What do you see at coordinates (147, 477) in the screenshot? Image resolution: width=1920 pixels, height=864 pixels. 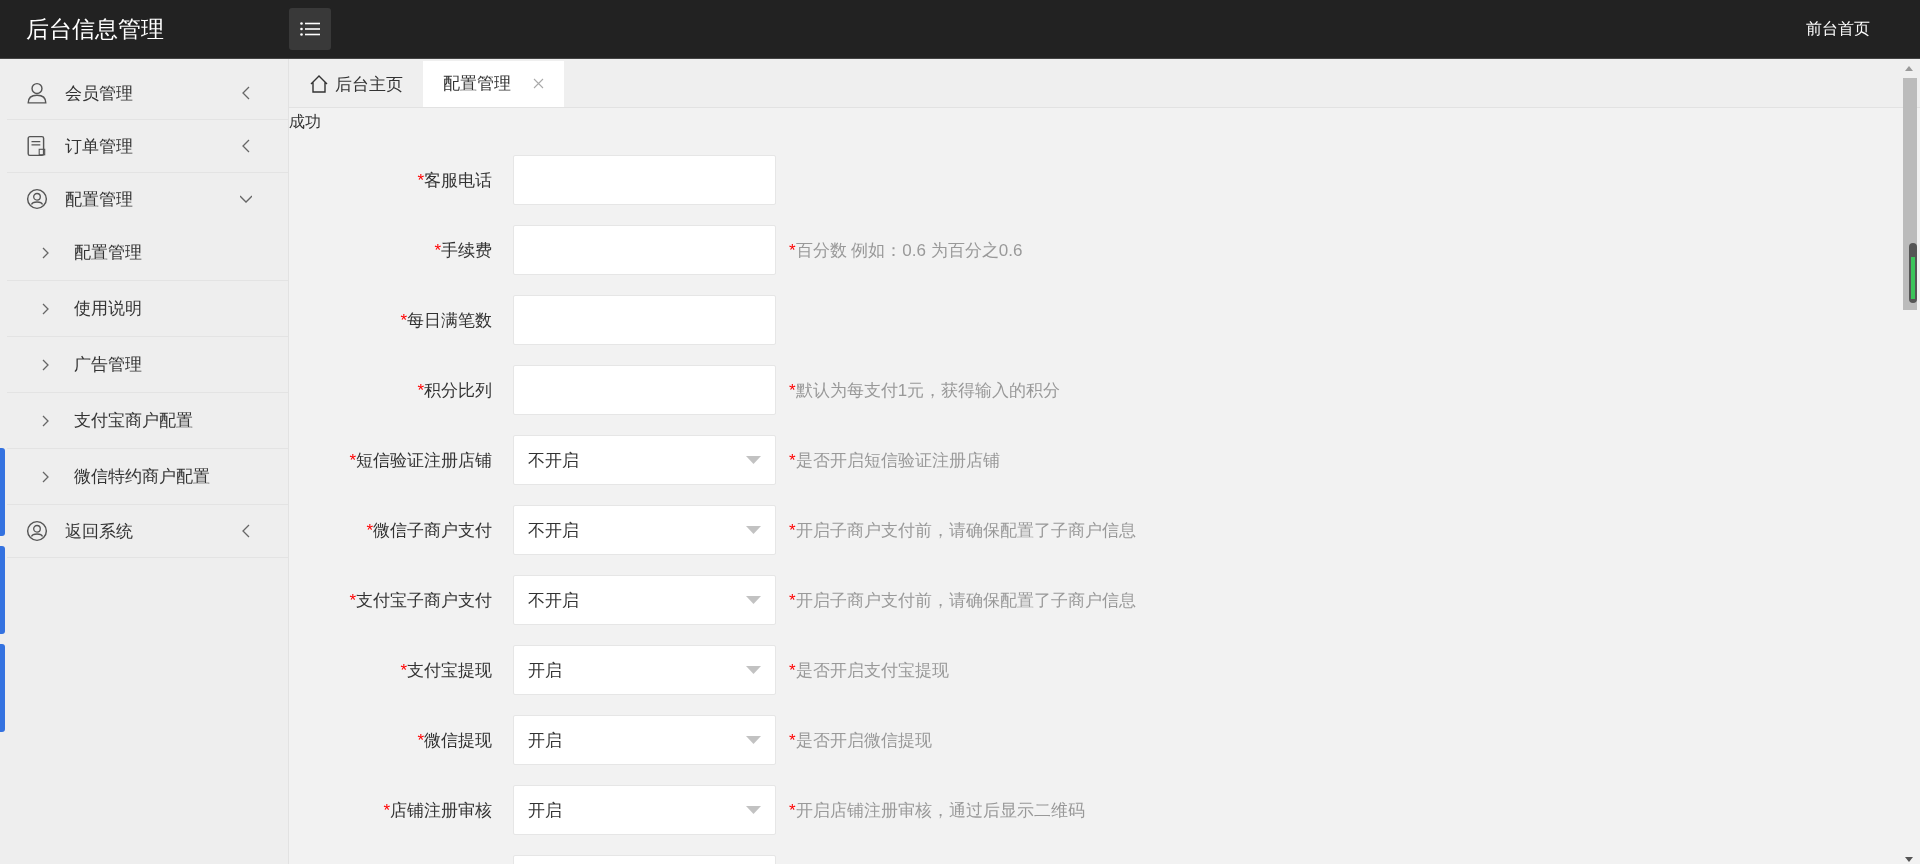 I see `sidebar-subitem: 微信特约商户配置` at bounding box center [147, 477].